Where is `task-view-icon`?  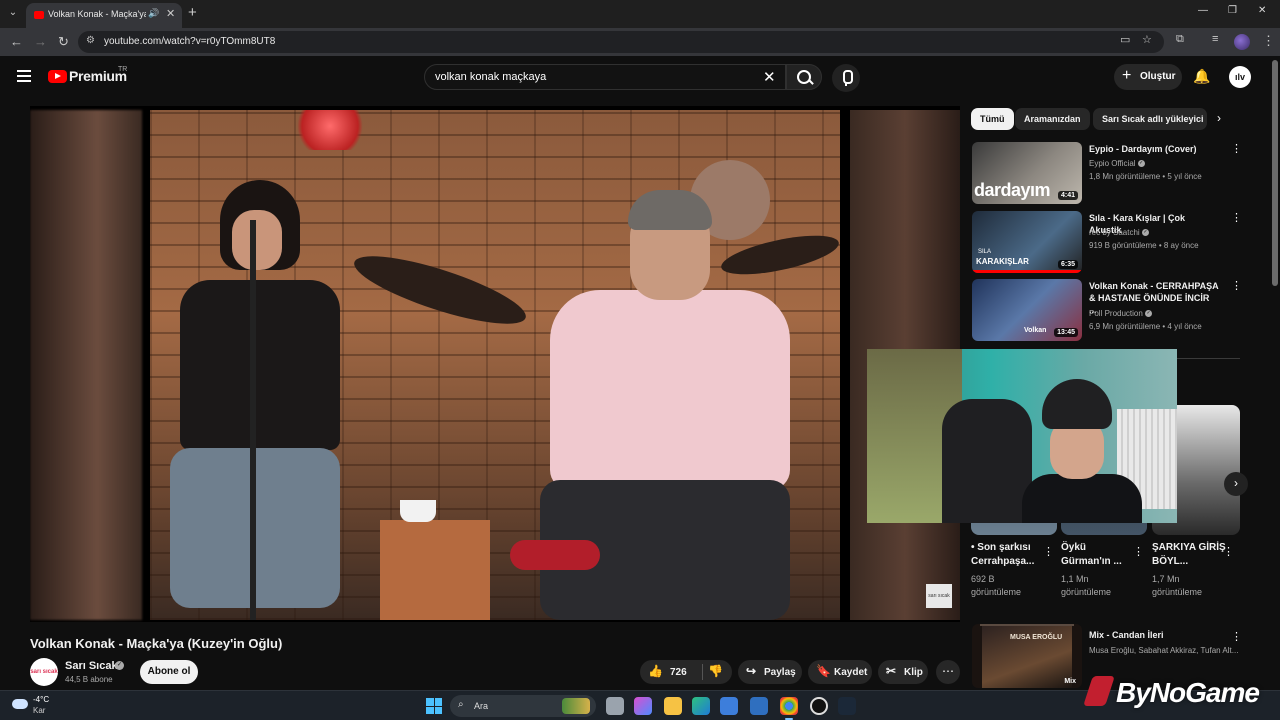 task-view-icon is located at coordinates (615, 706).